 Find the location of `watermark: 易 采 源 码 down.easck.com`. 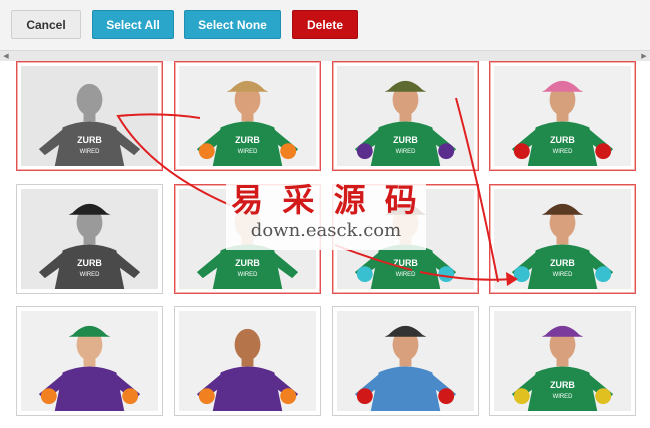

watermark: 易 采 源 码 down.easck.com is located at coordinates (326, 215).